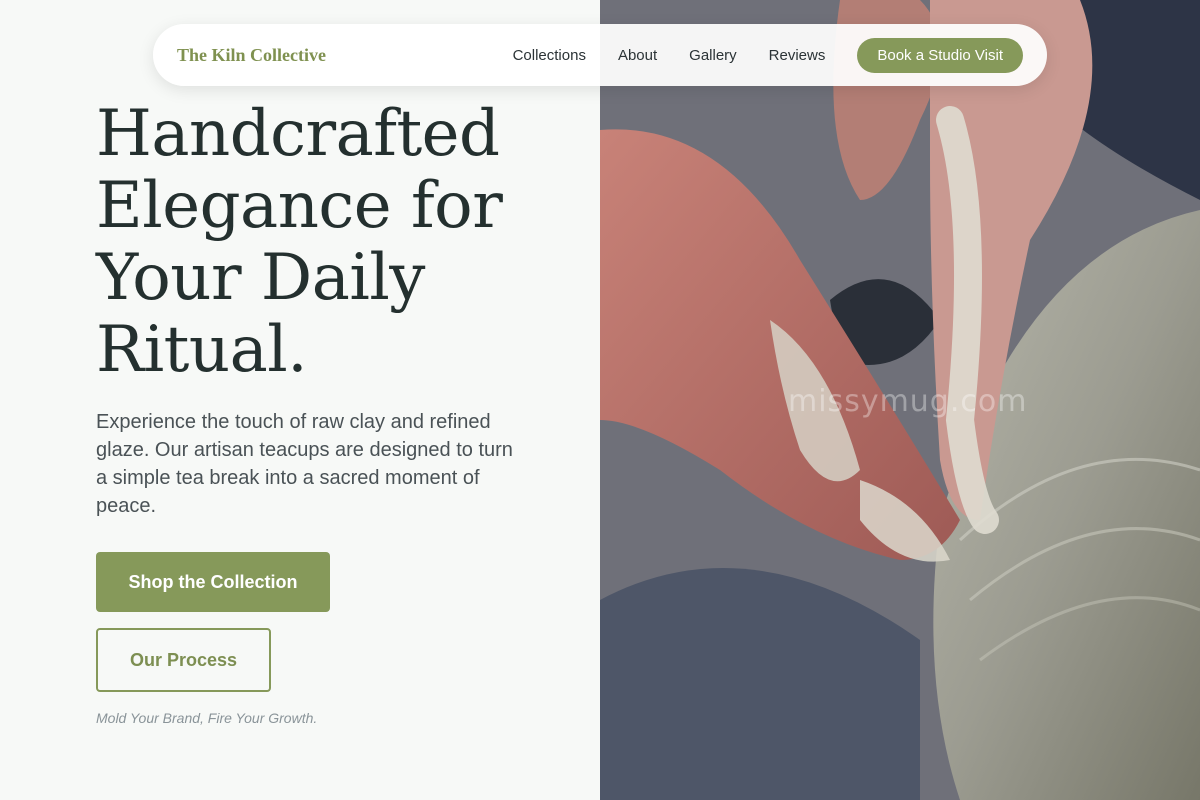  What do you see at coordinates (183, 660) in the screenshot?
I see `our-process-button: Our Process` at bounding box center [183, 660].